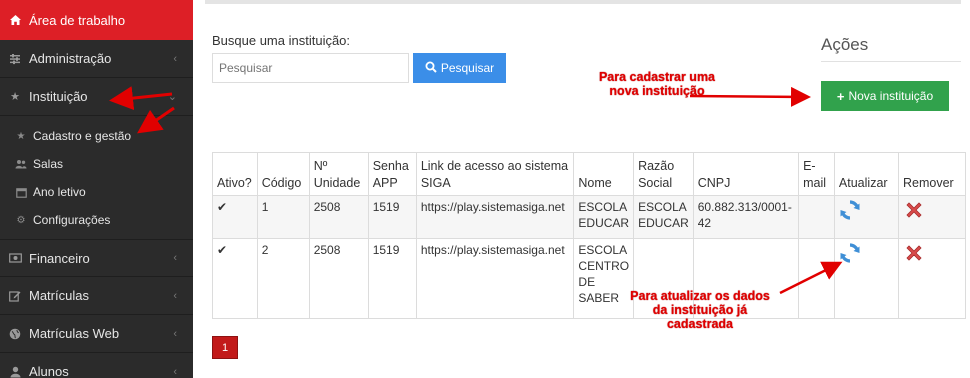  What do you see at coordinates (283, 217) in the screenshot?
I see `cell-codigo: 1` at bounding box center [283, 217].